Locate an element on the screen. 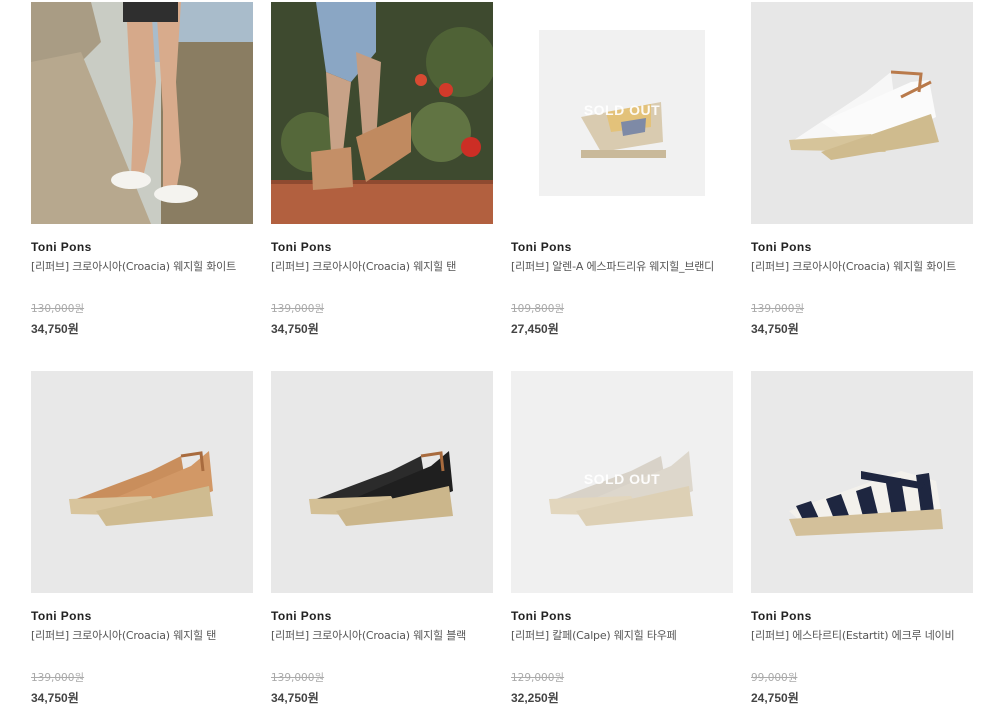 This screenshot has height=710, width=985. product-name: [리퍼브] 에스타르티(Estartit) 에크루 네이비 is located at coordinates (862, 635).